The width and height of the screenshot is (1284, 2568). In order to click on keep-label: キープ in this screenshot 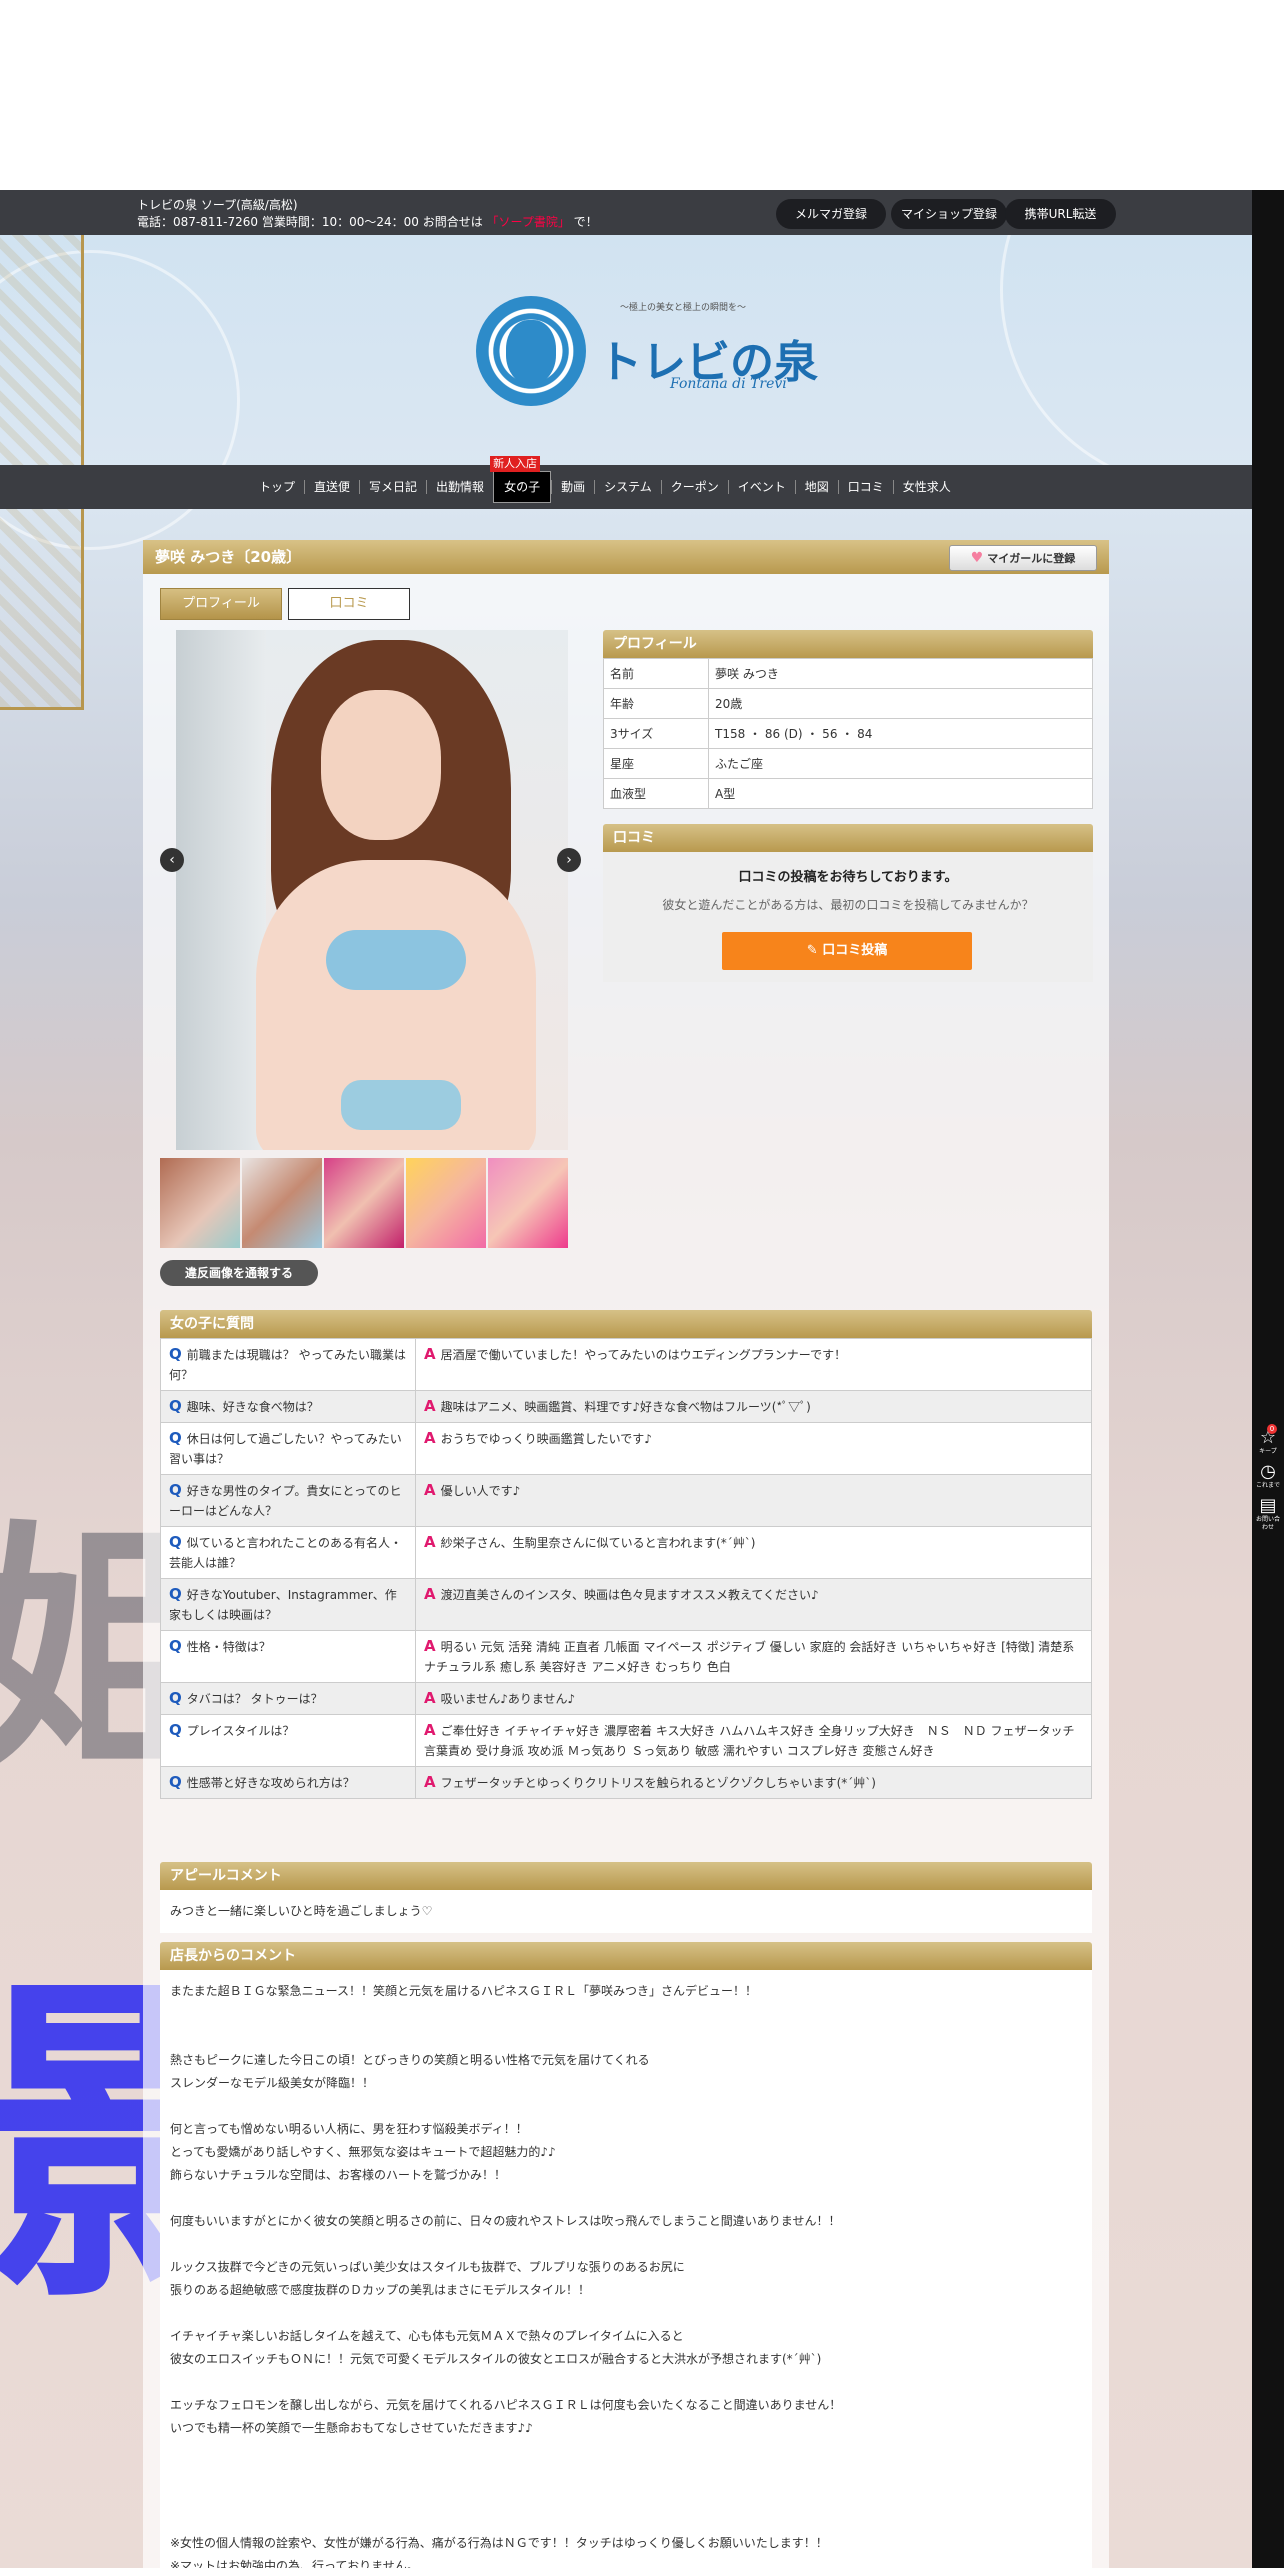, I will do `click(1268, 1451)`.